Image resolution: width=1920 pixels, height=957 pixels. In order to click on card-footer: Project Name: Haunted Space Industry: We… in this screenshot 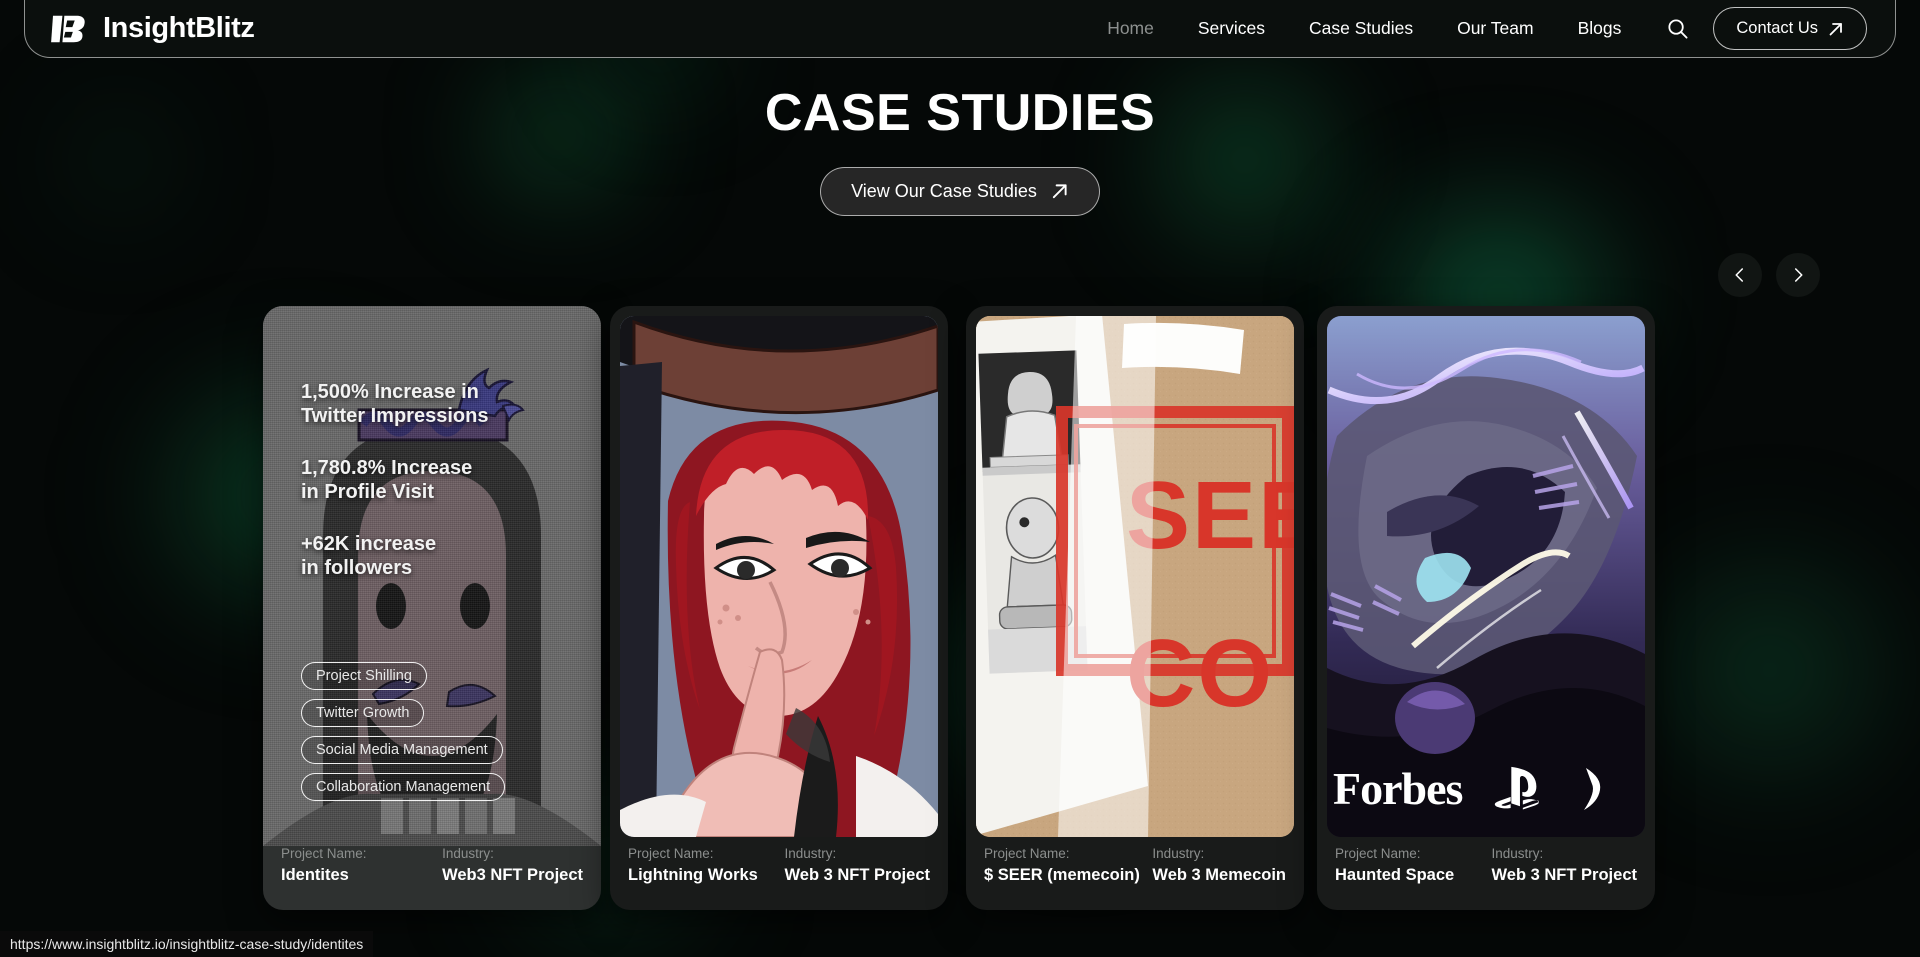, I will do `click(1486, 875)`.